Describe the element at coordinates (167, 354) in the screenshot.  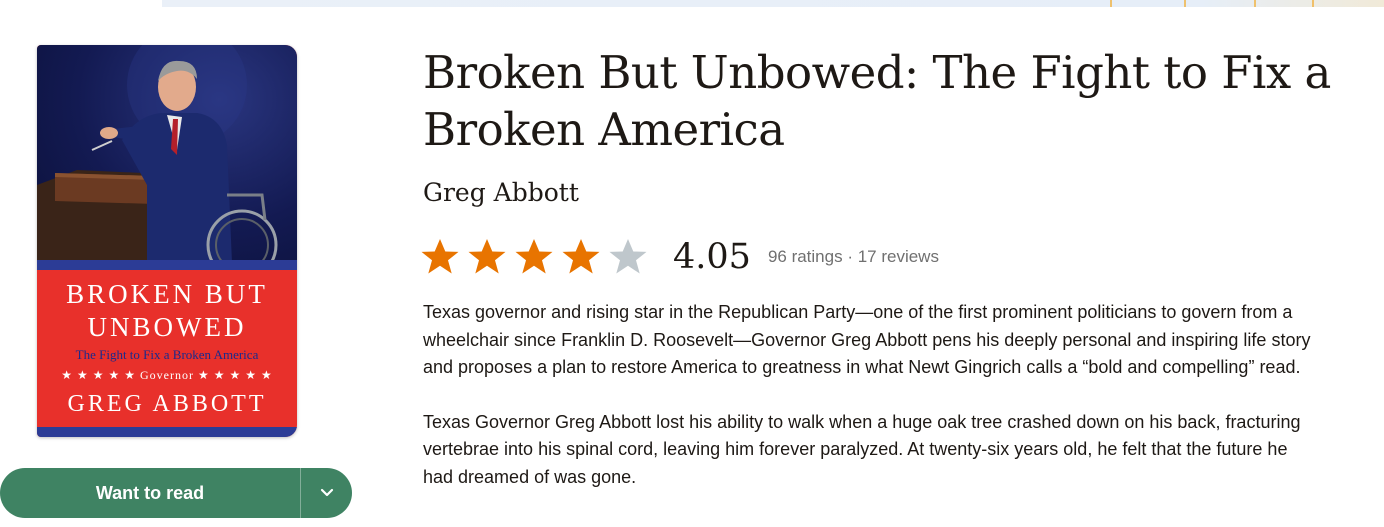
I see `cover-subtitle: The Fight to Fix a Broken America` at that location.